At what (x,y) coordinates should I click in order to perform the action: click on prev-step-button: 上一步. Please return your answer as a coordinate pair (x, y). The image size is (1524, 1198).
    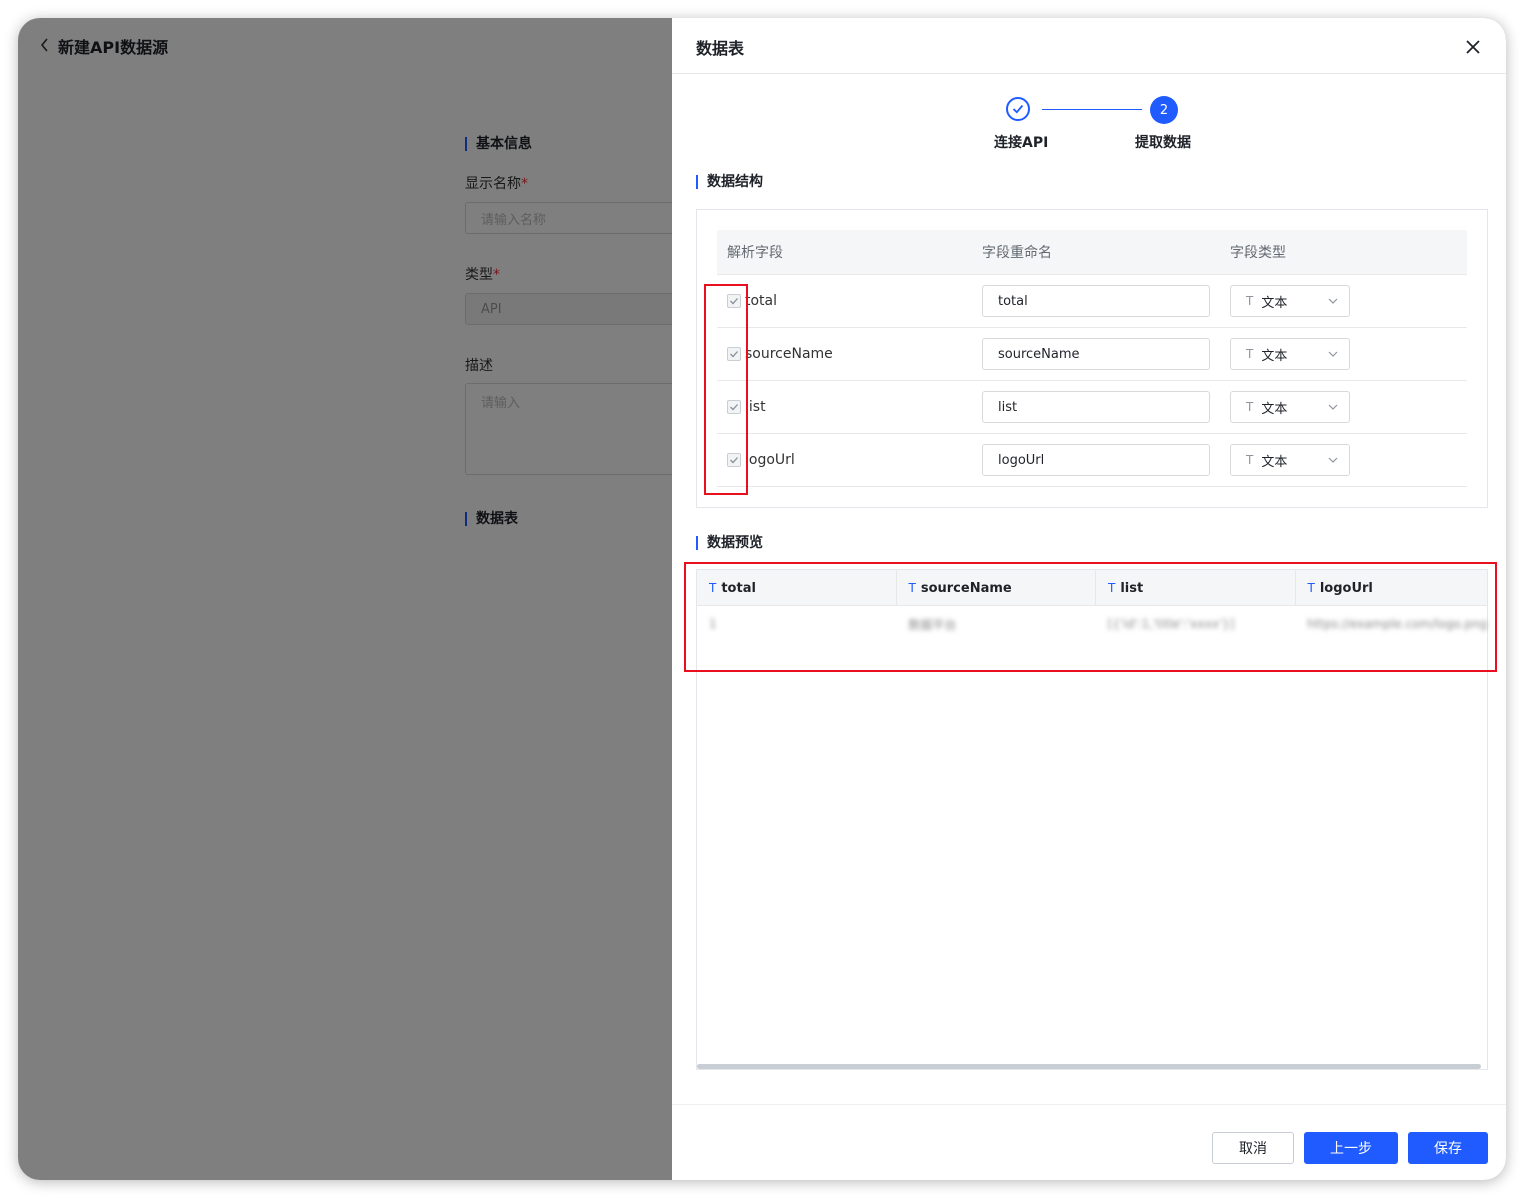
    Looking at the image, I should click on (1351, 1148).